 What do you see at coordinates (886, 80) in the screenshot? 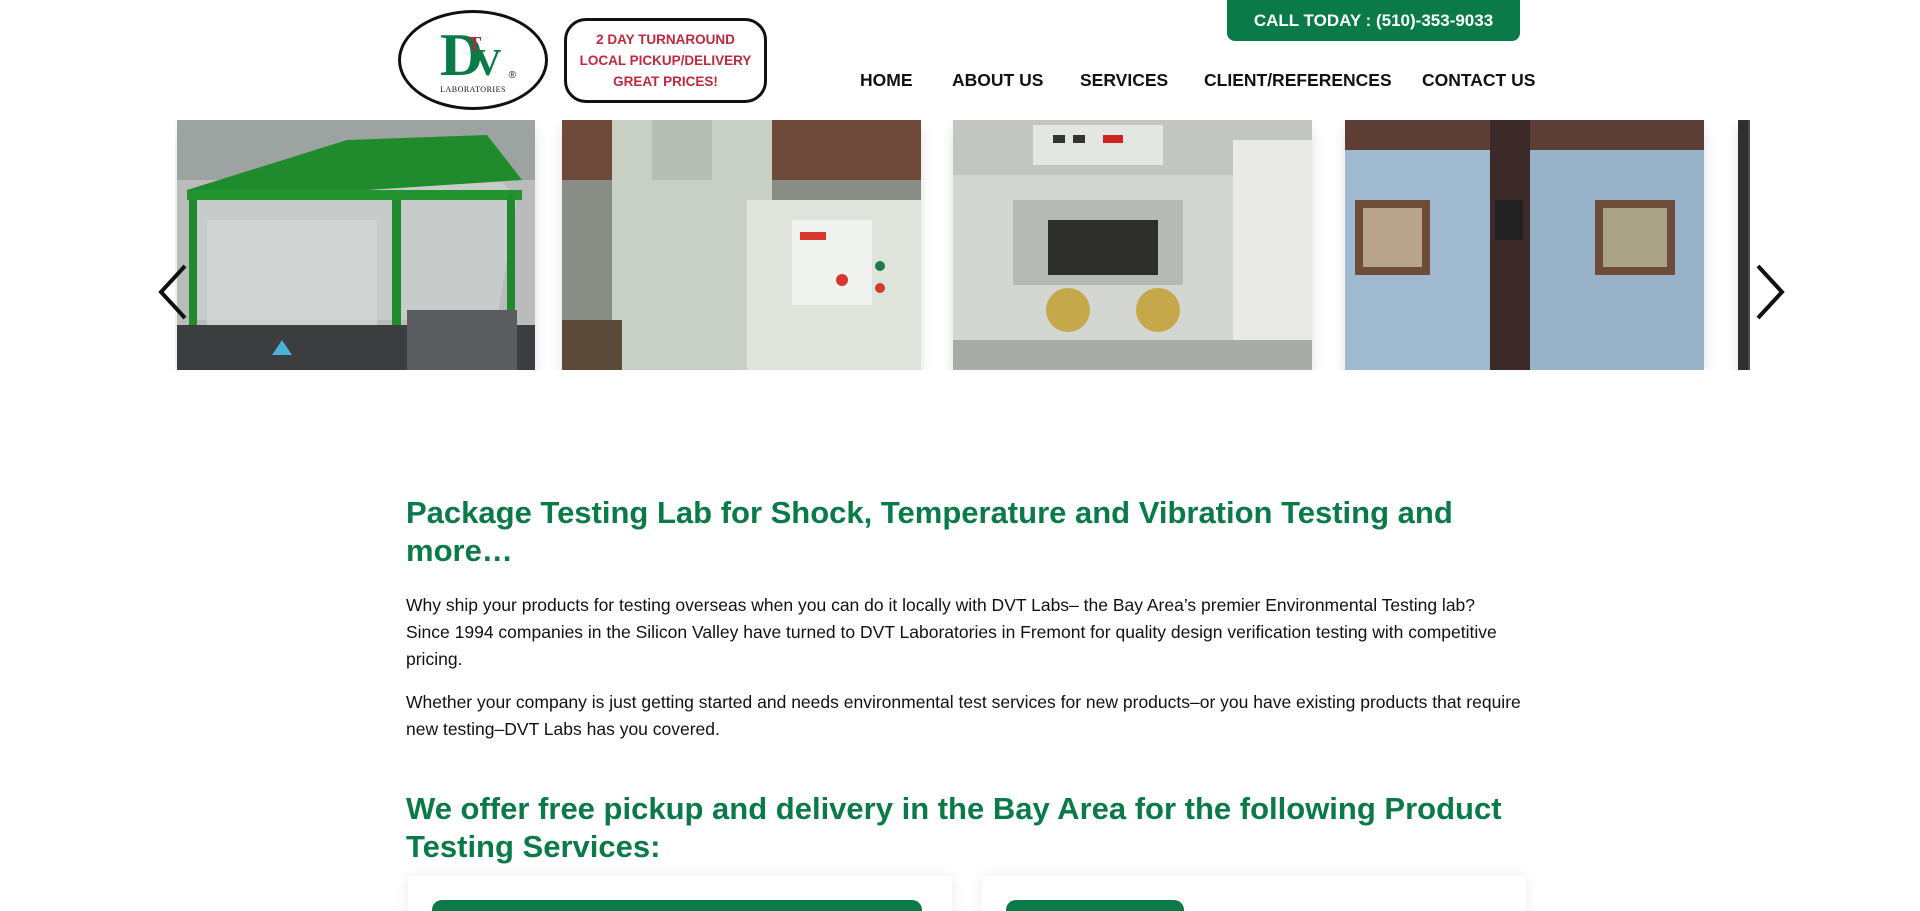
I see `nav-home: HOME` at bounding box center [886, 80].